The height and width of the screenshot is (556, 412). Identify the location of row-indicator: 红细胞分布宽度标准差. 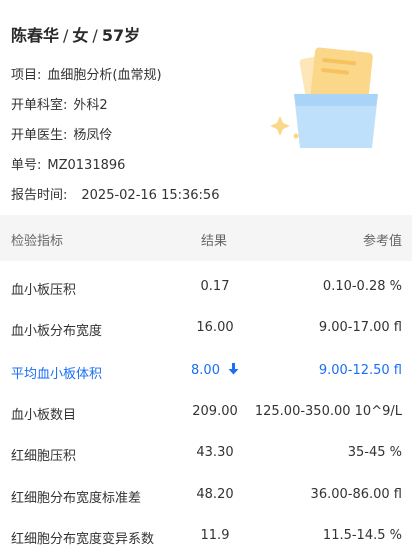
(76, 498).